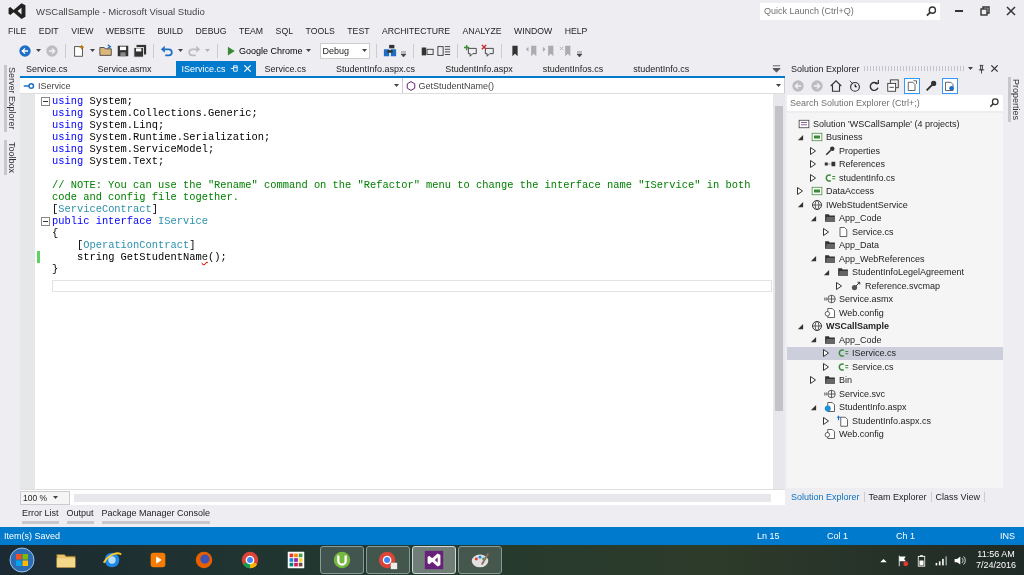 The height and width of the screenshot is (575, 1024). What do you see at coordinates (45, 497) in the screenshot?
I see `zoom-dropdown: 100 %` at bounding box center [45, 497].